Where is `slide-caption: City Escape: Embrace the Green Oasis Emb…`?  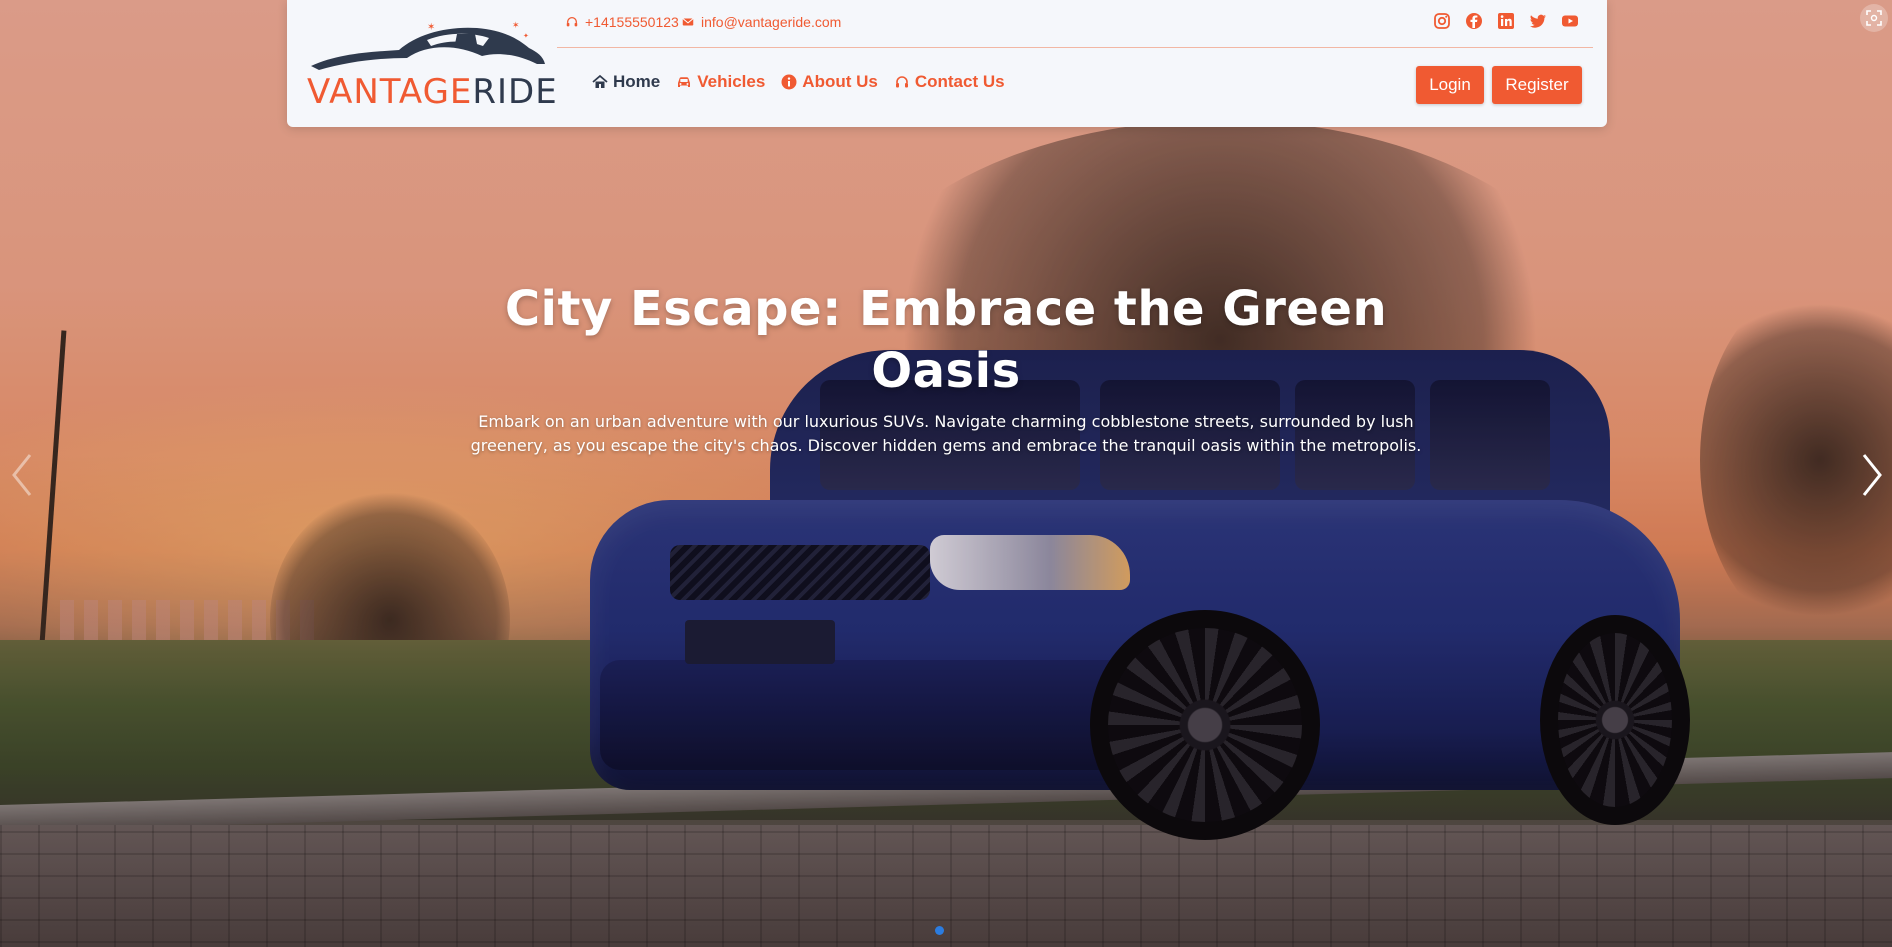
slide-caption: City Escape: Embrace the Green Oasis Emb… is located at coordinates (946, 368).